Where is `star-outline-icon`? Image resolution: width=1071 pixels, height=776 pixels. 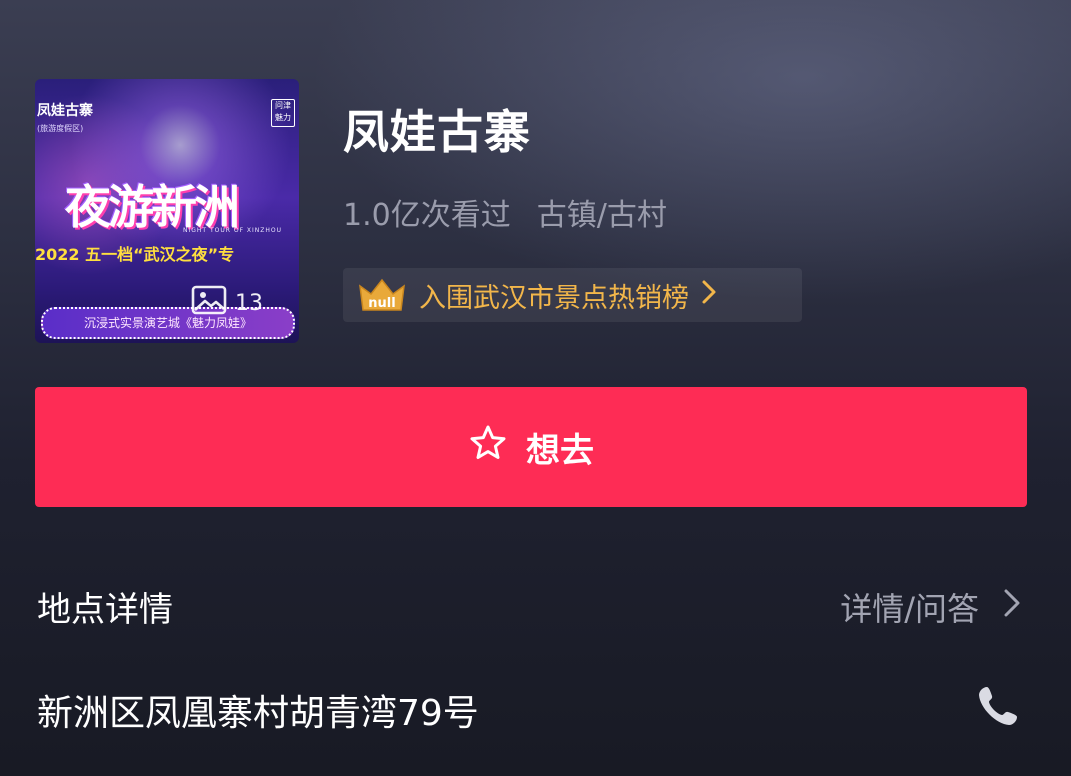 star-outline-icon is located at coordinates (488, 447).